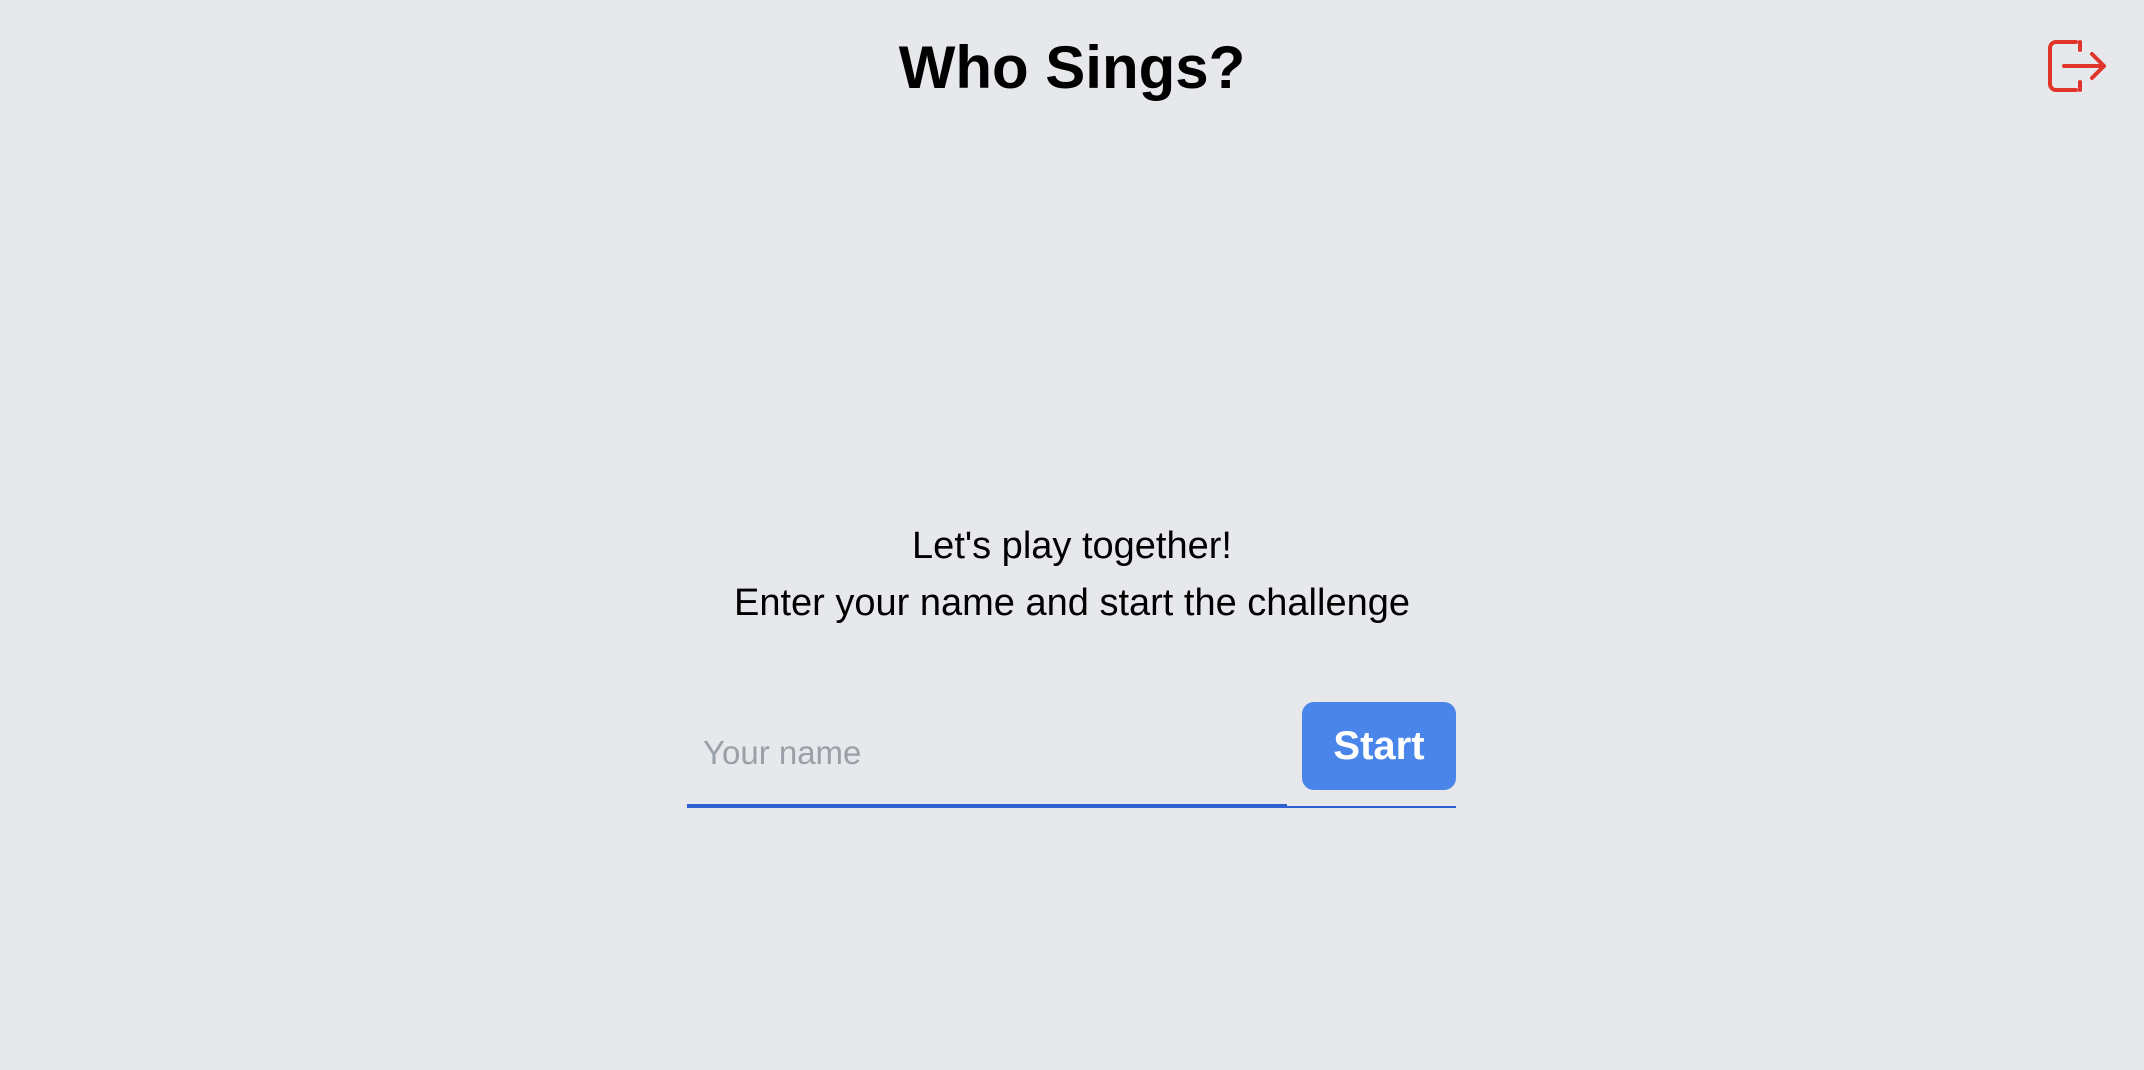  I want to click on input-underline, so click(1071, 807).